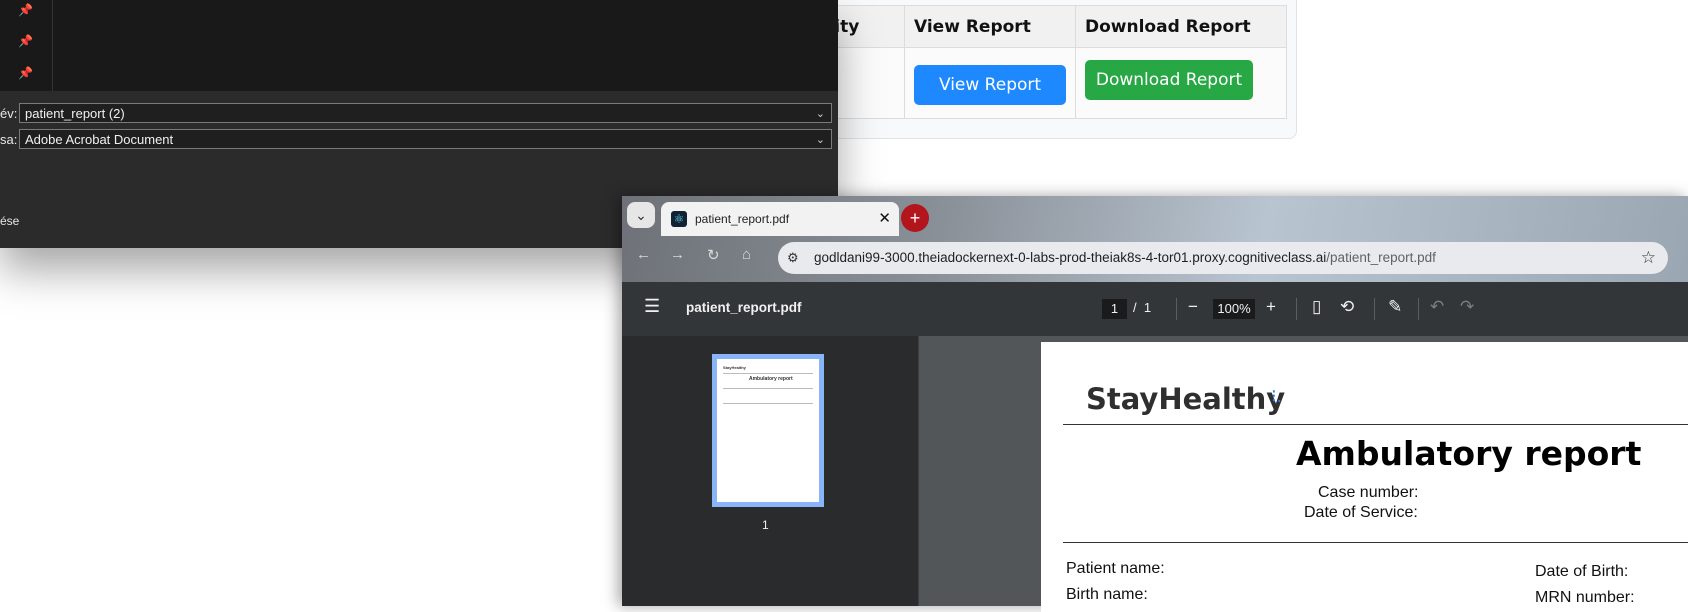 The height and width of the screenshot is (612, 1688). Describe the element at coordinates (1142, 307) in the screenshot. I see `page-count: / 1` at that location.